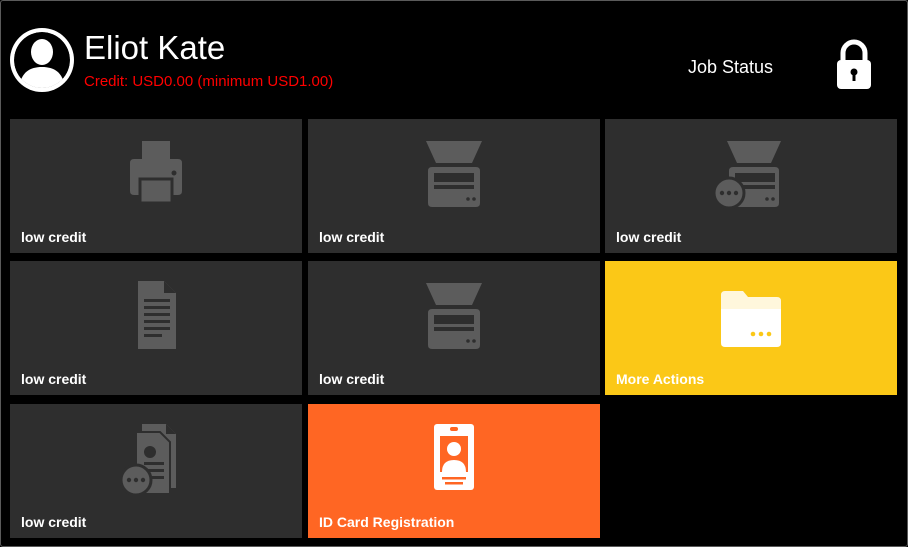 Image resolution: width=908 pixels, height=547 pixels. I want to click on user-avatar-icon, so click(42, 60).